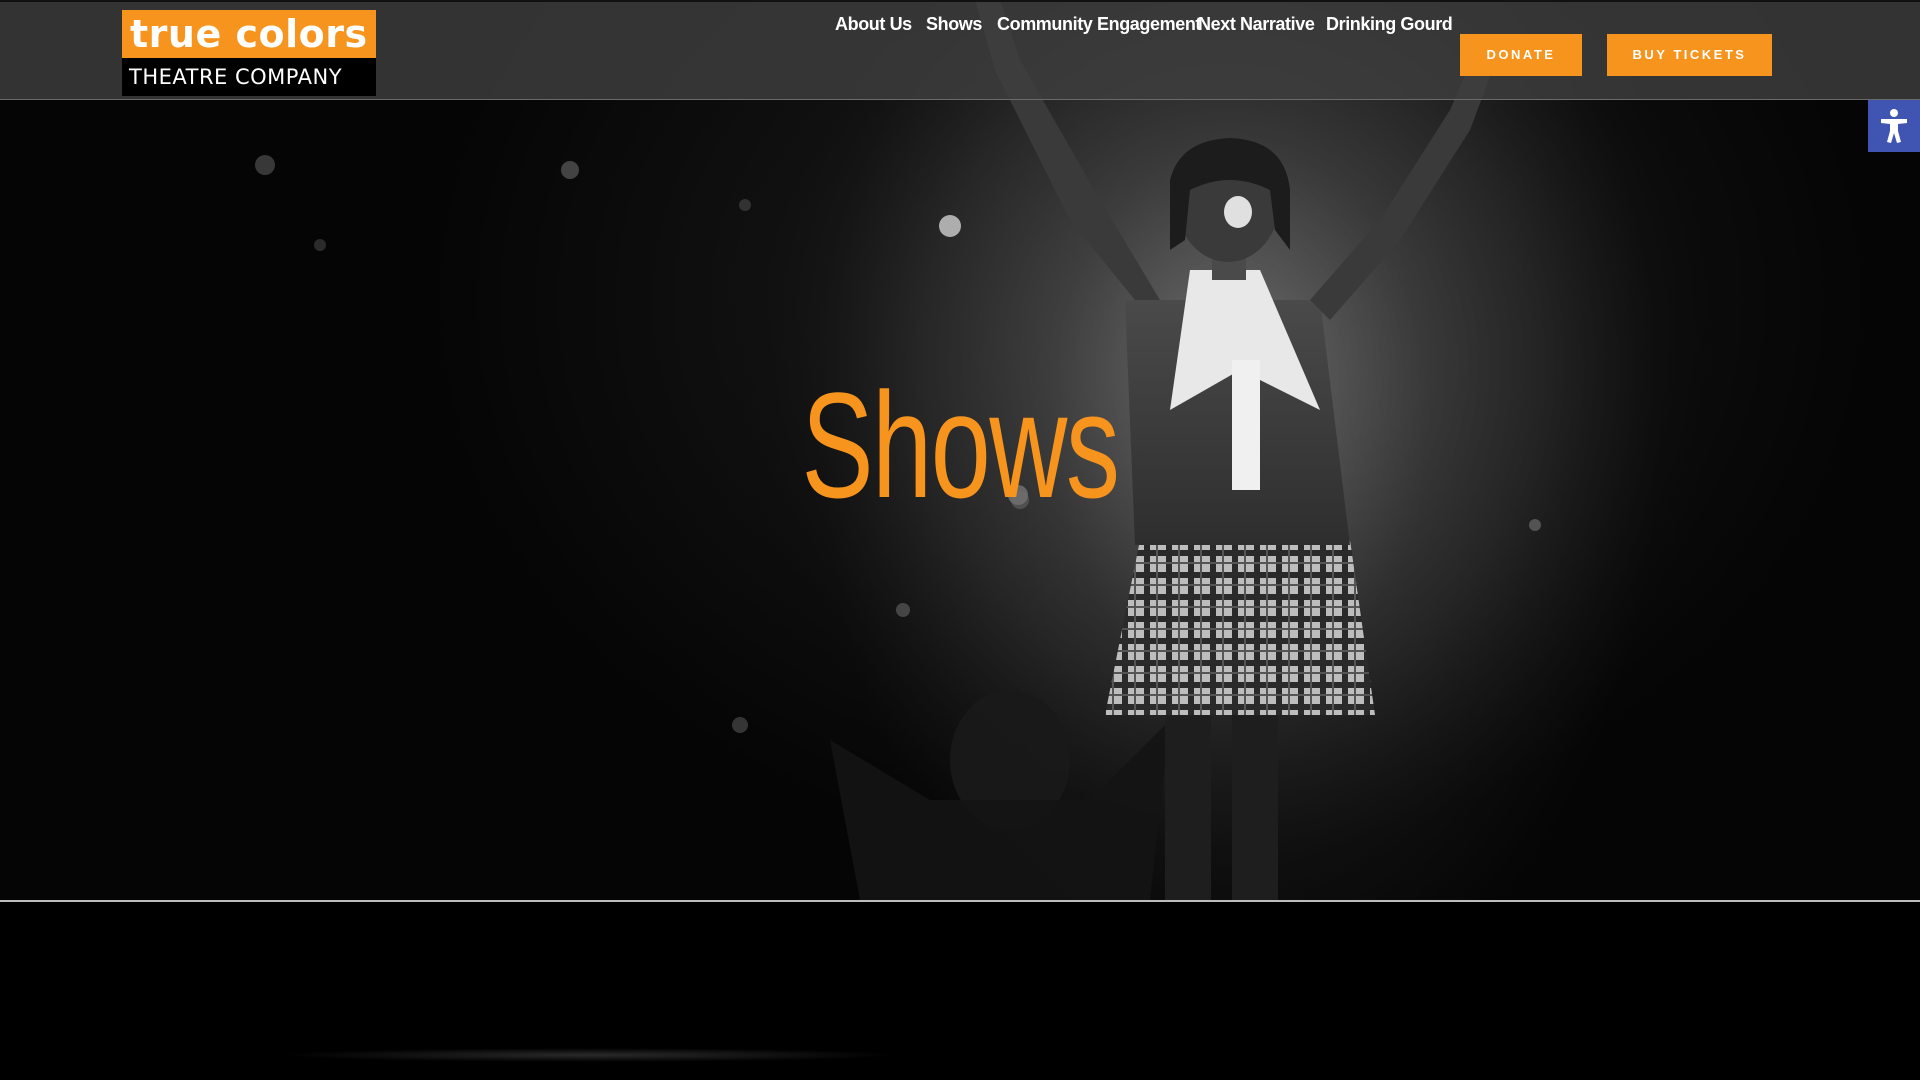 Image resolution: width=1920 pixels, height=1080 pixels. I want to click on nav-next-narrative: Next Narrative, so click(1256, 24).